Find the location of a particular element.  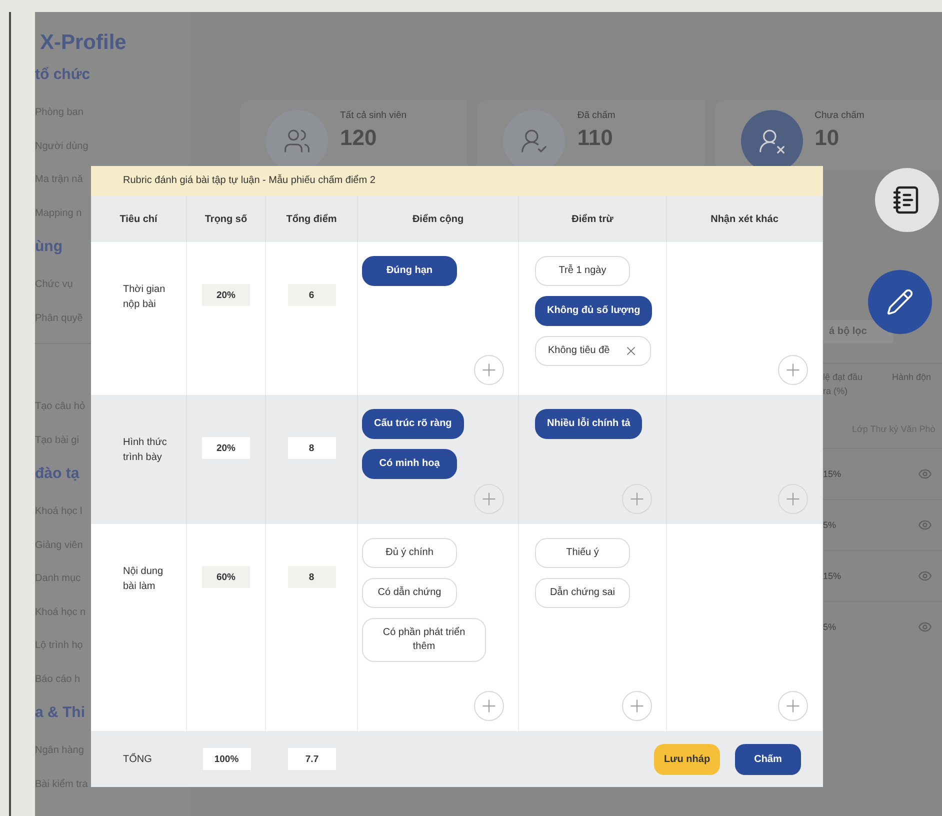

sidebar-heading: đào tạ is located at coordinates (57, 474).